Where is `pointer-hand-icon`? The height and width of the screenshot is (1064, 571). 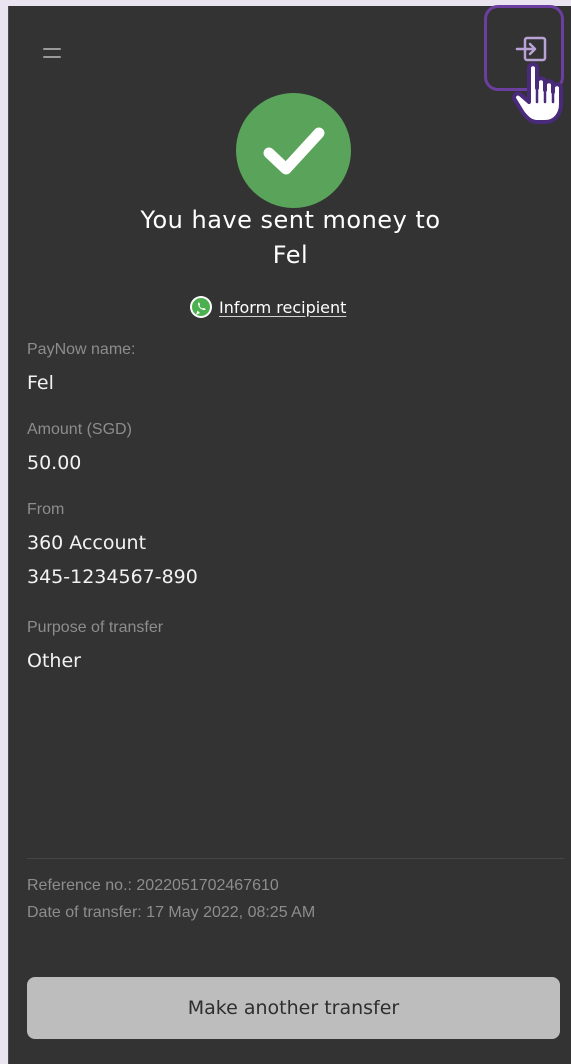
pointer-hand-icon is located at coordinates (537, 93).